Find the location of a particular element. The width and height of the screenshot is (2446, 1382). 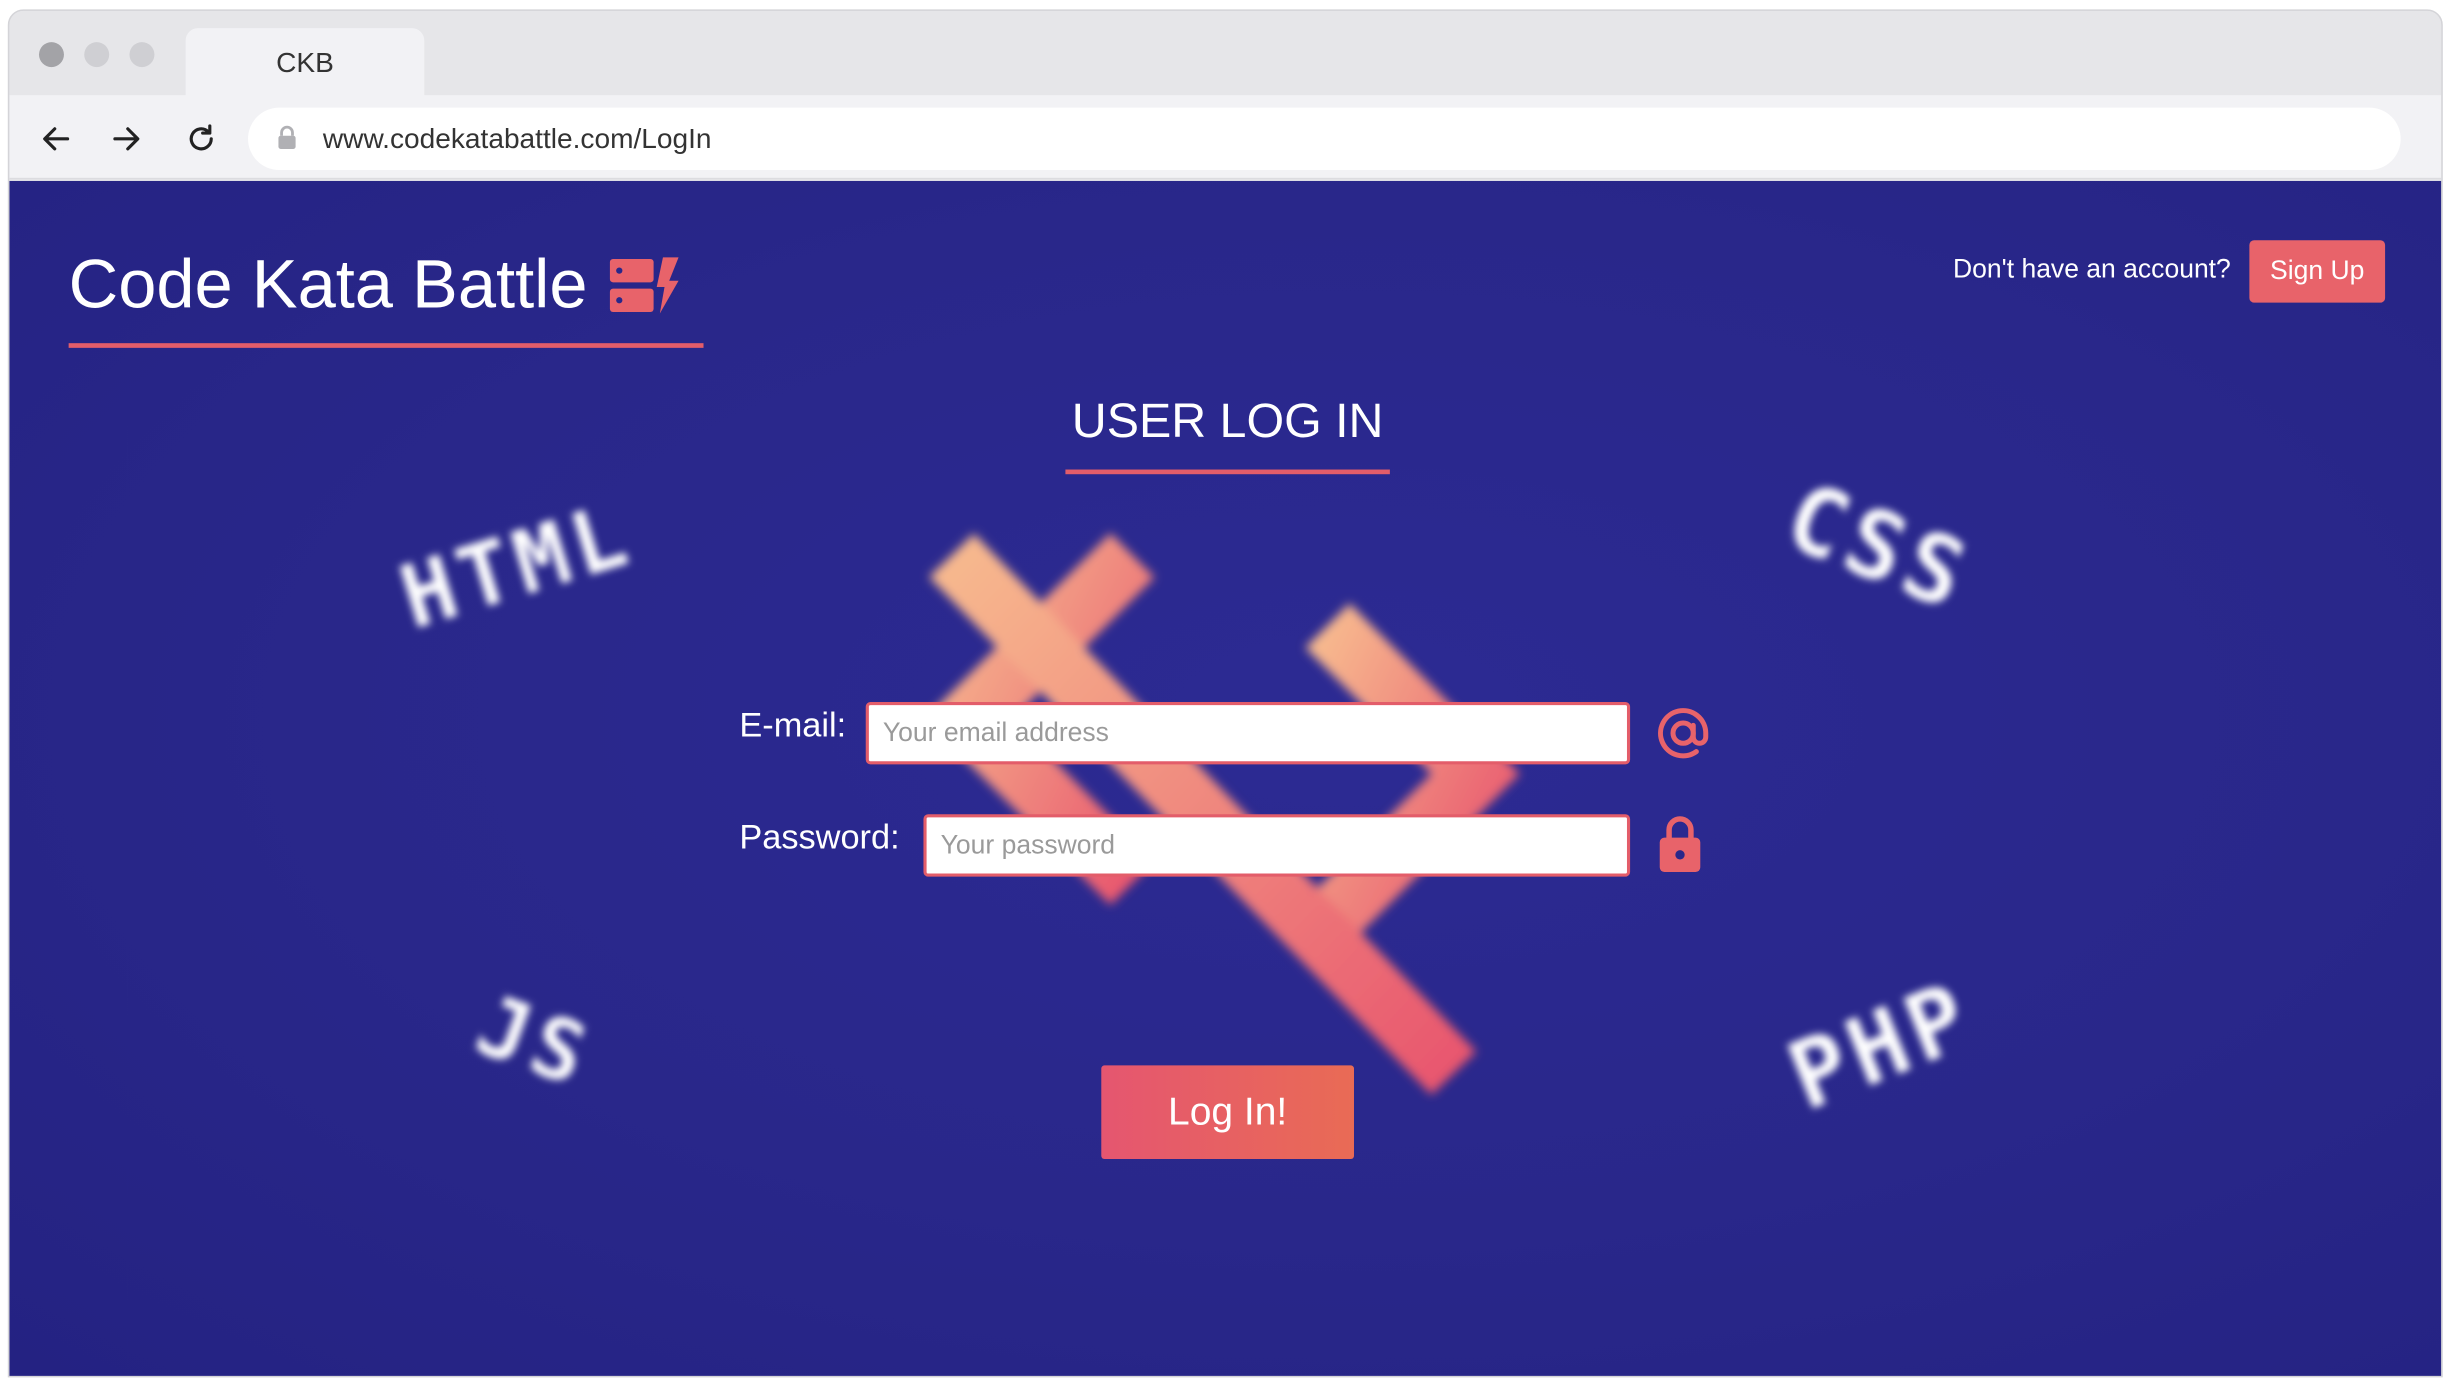

login-button: Log In! is located at coordinates (1227, 1112).